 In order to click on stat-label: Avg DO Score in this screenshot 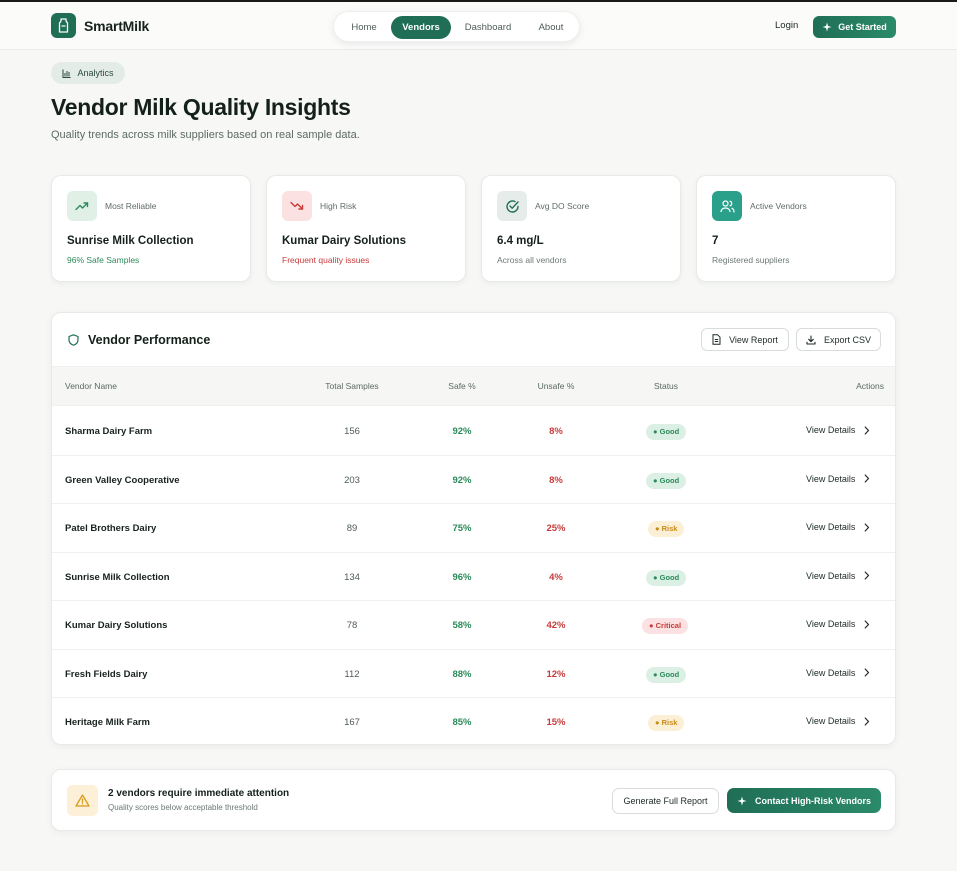, I will do `click(562, 206)`.